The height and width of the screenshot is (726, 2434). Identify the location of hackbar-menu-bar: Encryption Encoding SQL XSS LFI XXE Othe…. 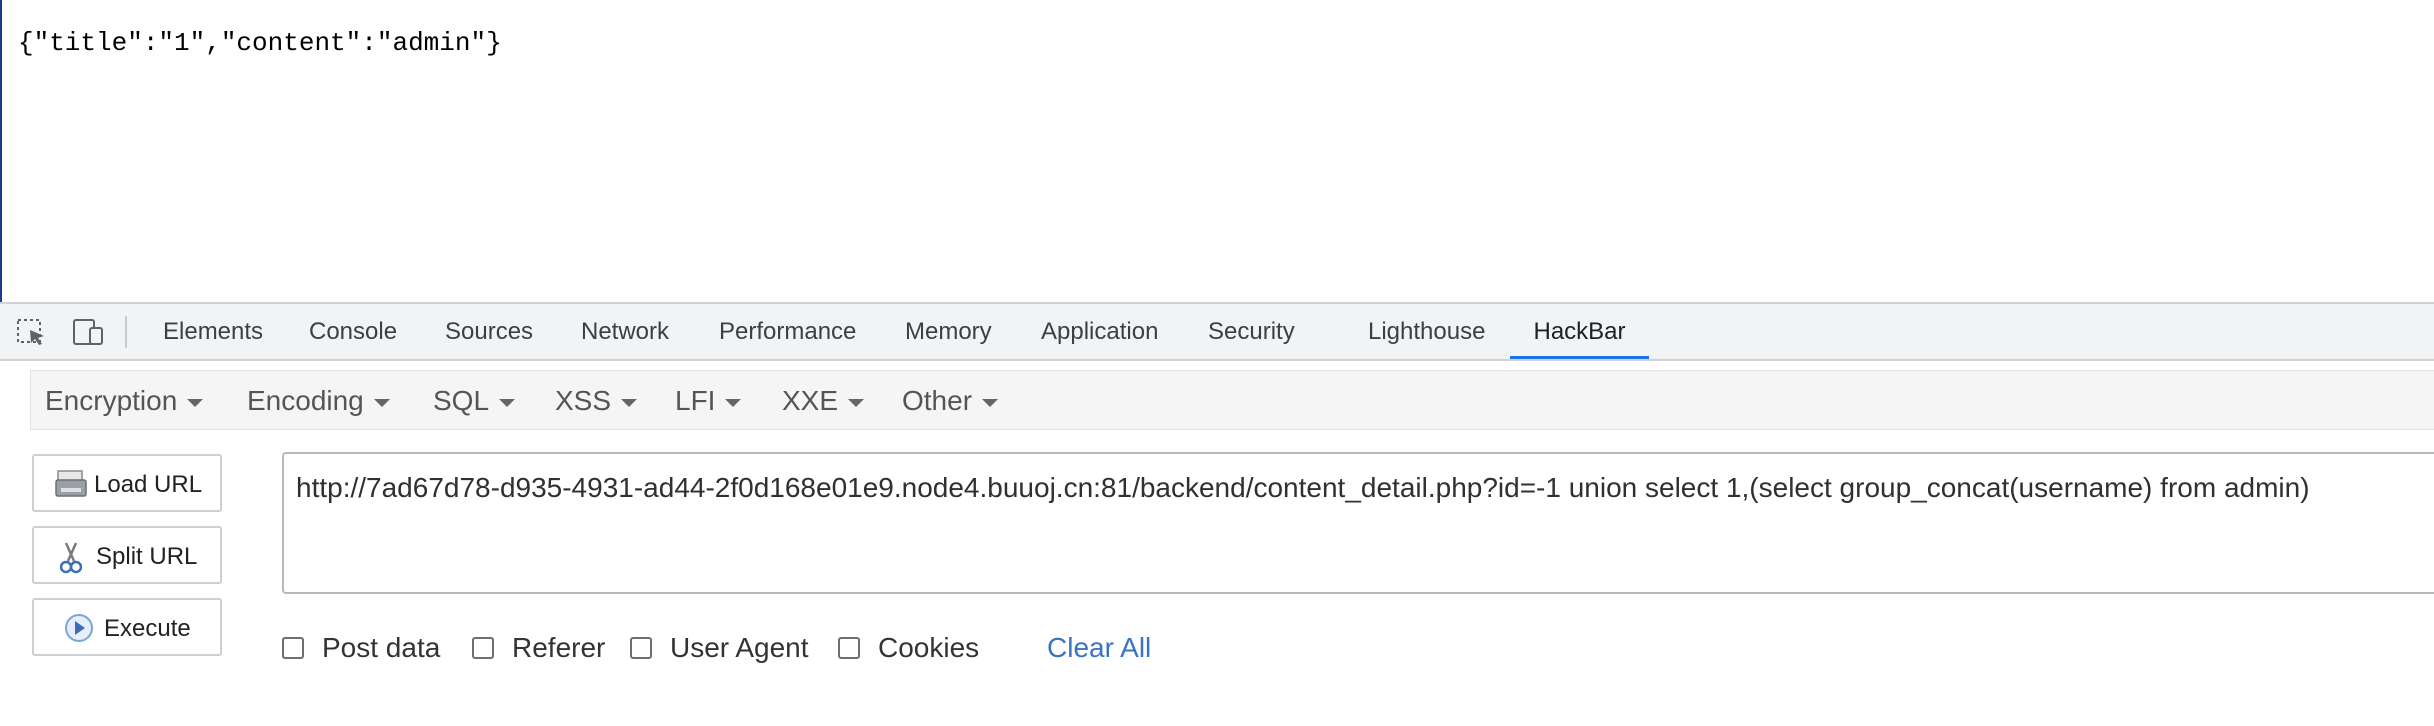
(1232, 400).